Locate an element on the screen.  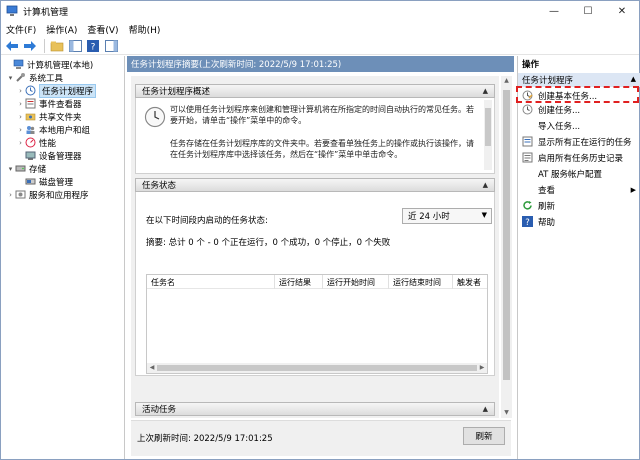
tree-item-label: 磁盘管理 is located at coordinates (56, 182).